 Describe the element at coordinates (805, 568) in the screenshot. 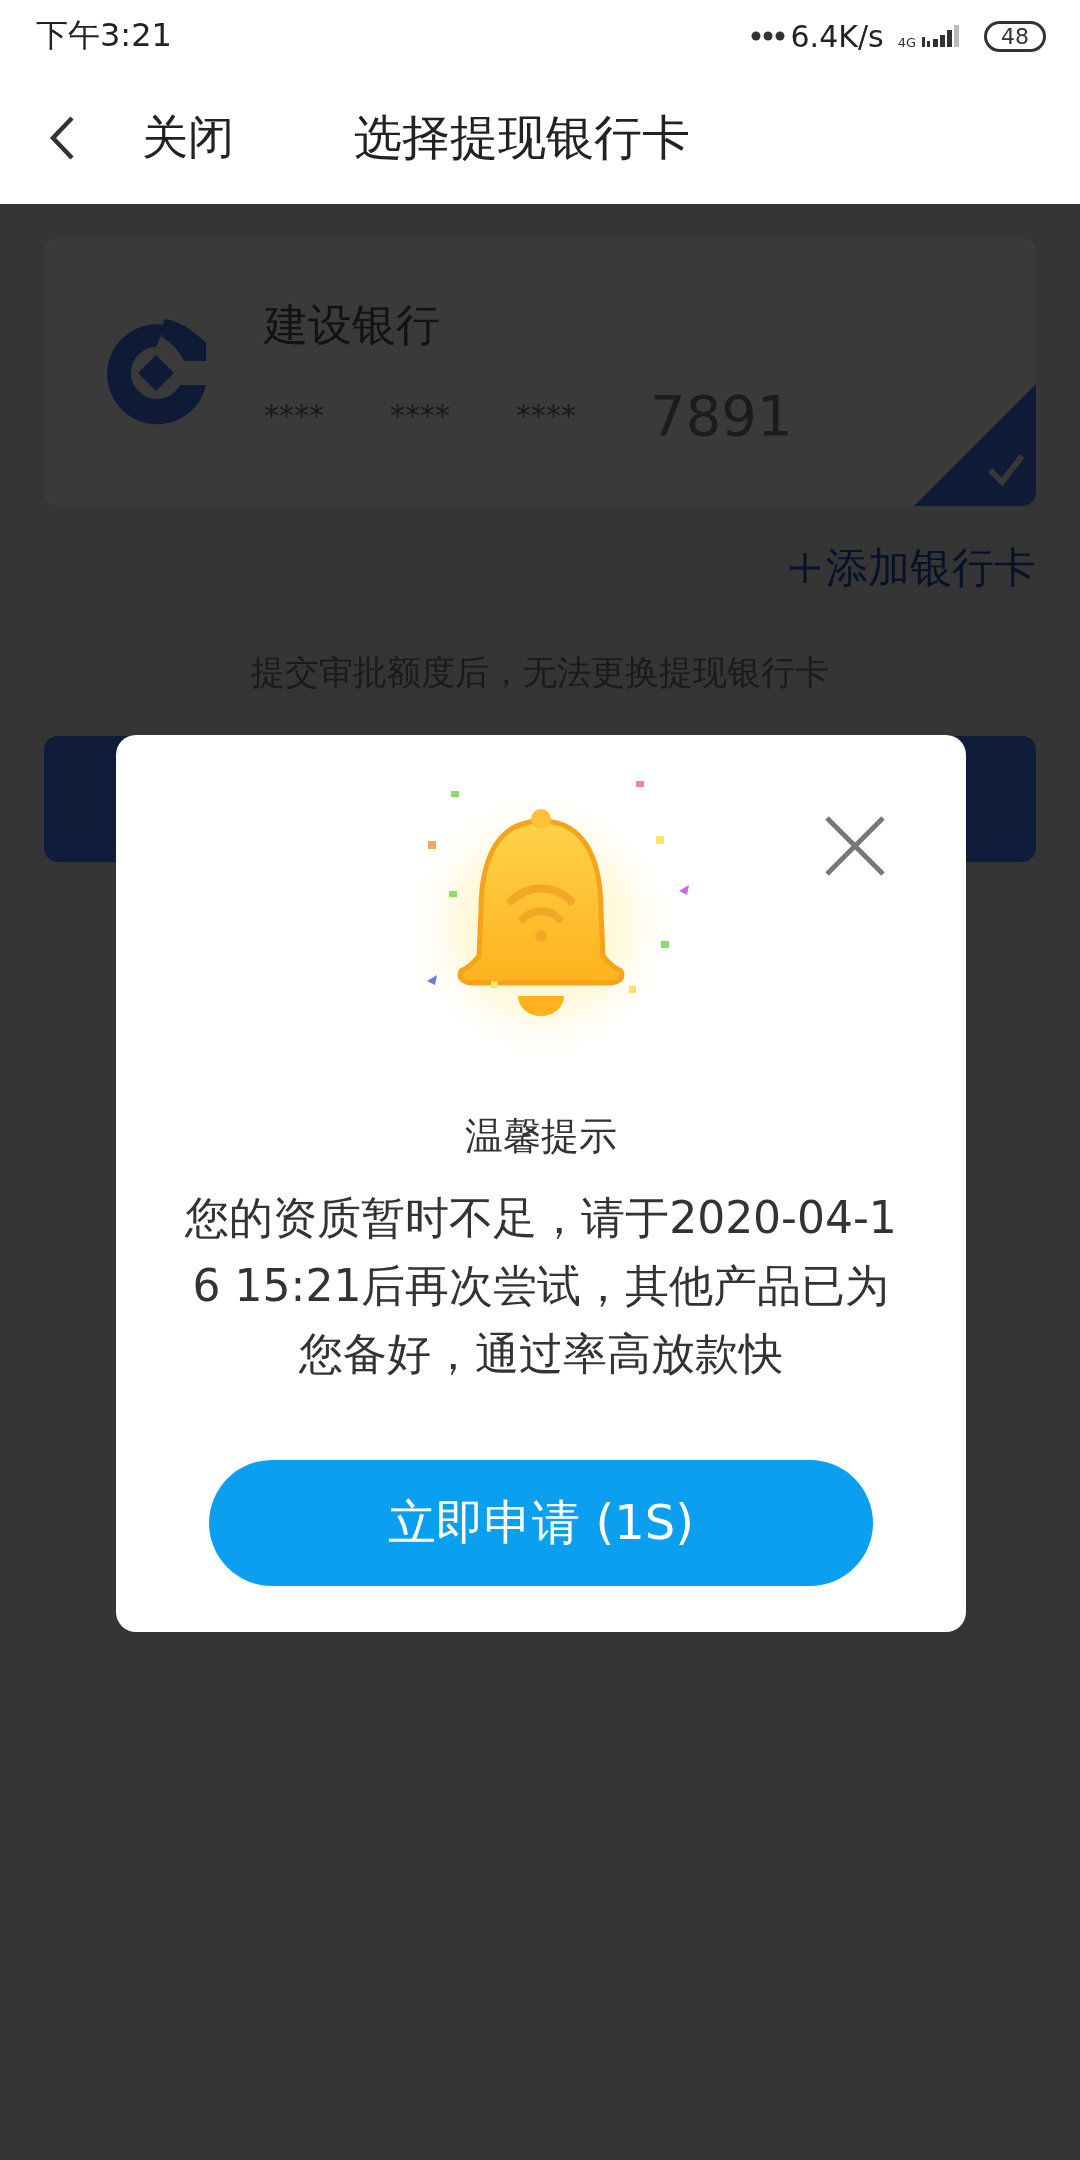

I see `plus-icon` at that location.